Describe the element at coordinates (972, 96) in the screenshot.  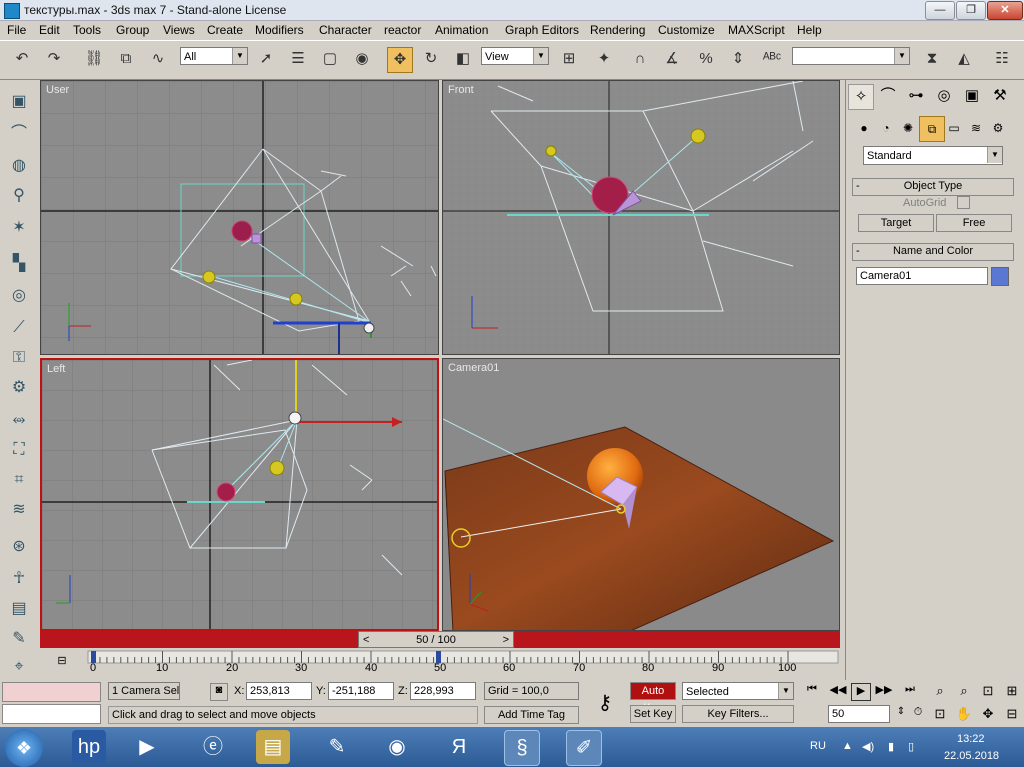
I see `display-tab-icon: ▣` at that location.